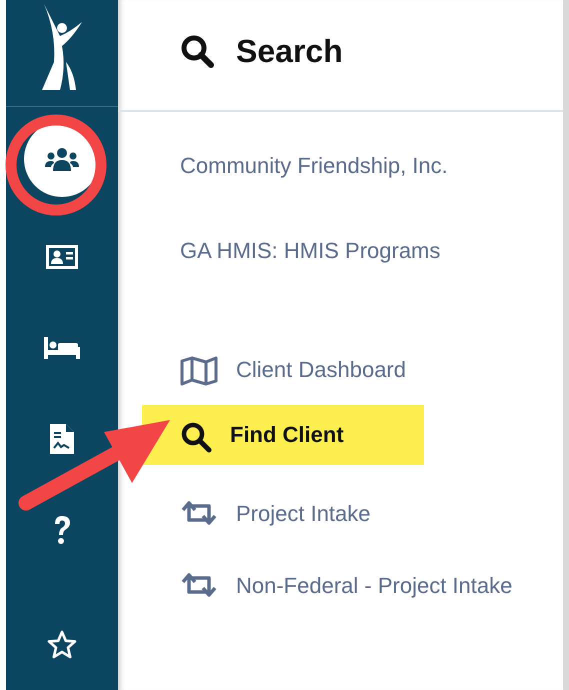  Describe the element at coordinates (276, 513) in the screenshot. I see `menu-item: Project Intake` at that location.